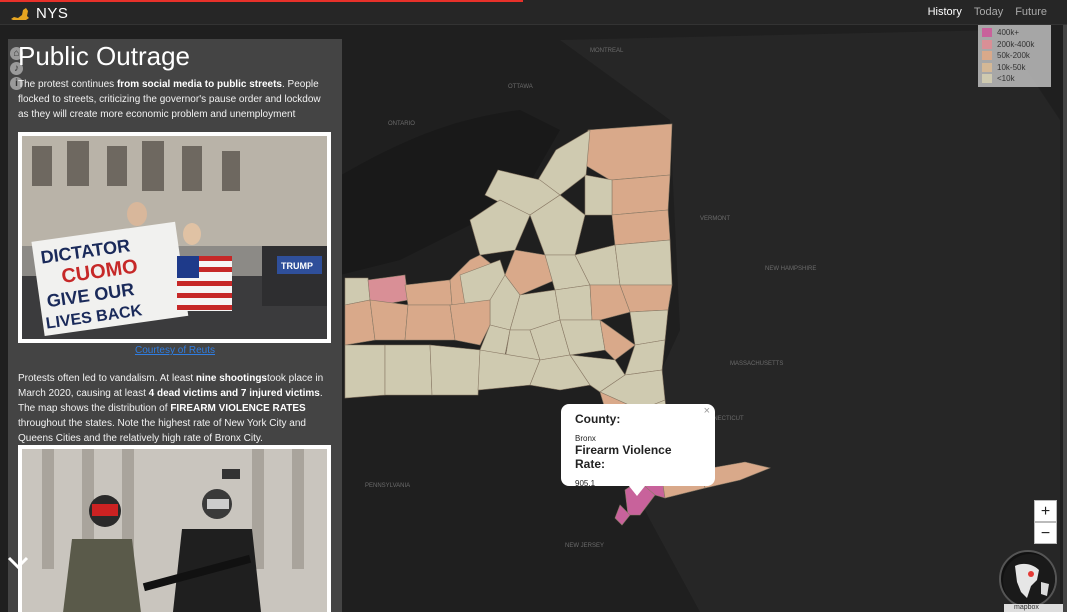 This screenshot has width=1067, height=612. I want to click on text-bold: 4 dead victims and 7 injured victims, so click(234, 393).